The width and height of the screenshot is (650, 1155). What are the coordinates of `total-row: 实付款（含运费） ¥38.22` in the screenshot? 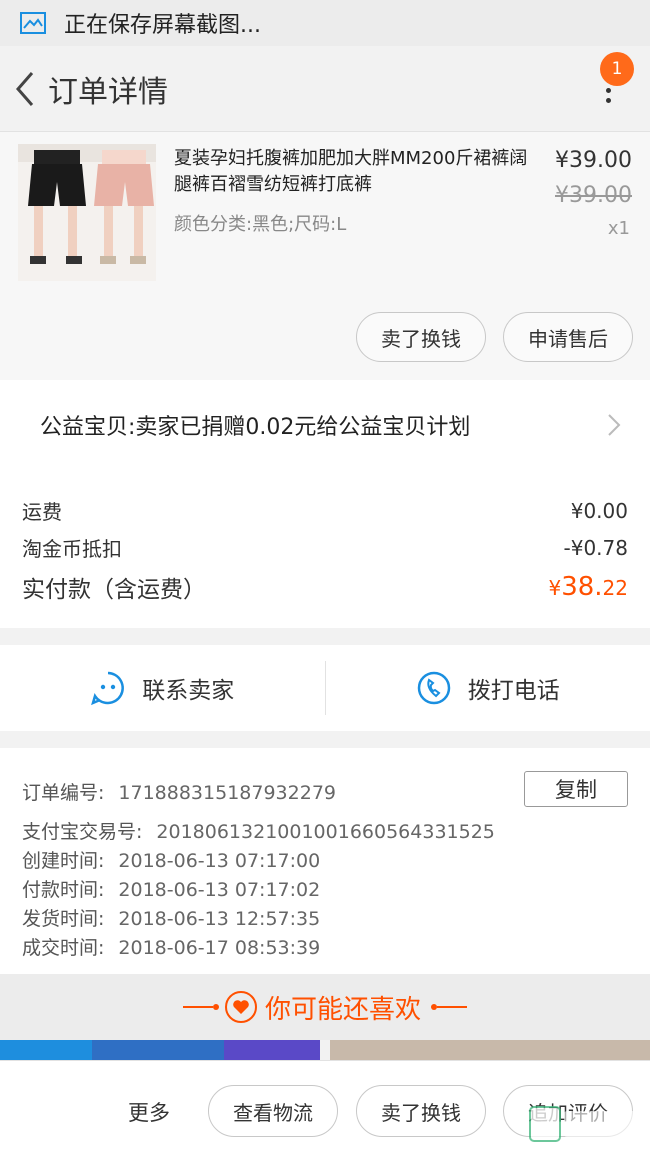 It's located at (325, 587).